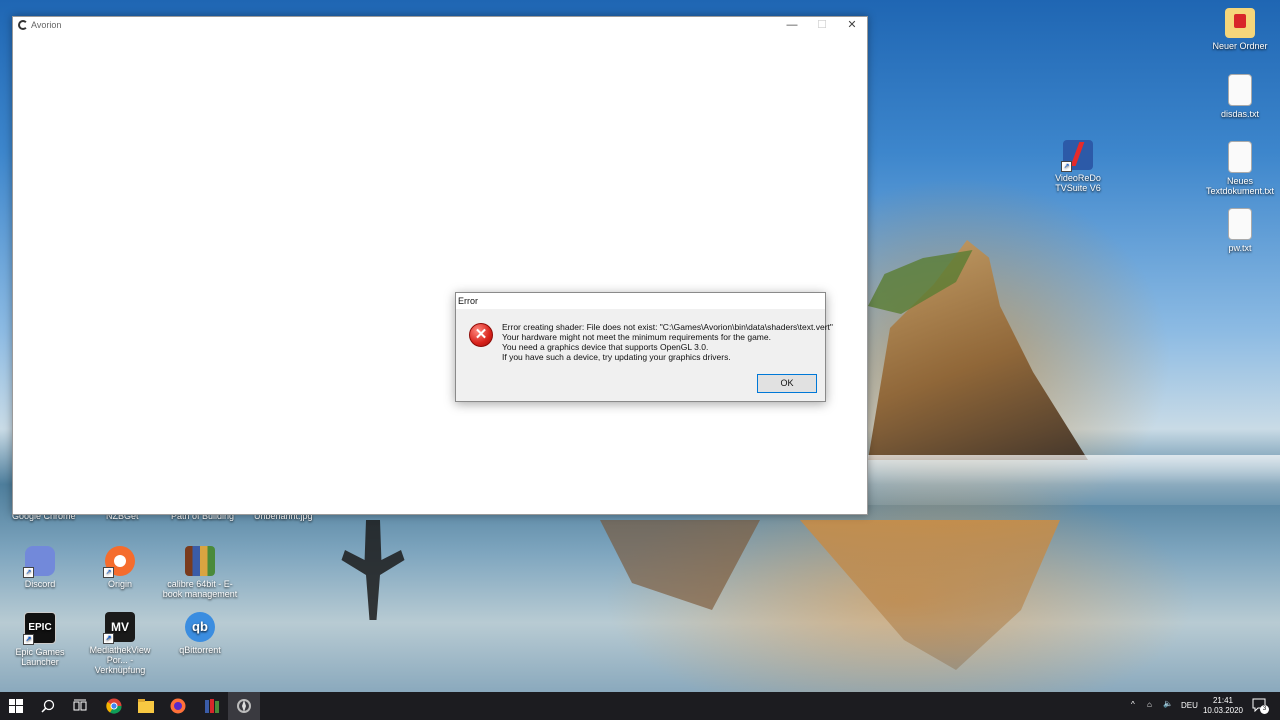 This screenshot has width=1280, height=720. I want to click on maximize-button: ☐, so click(822, 25).